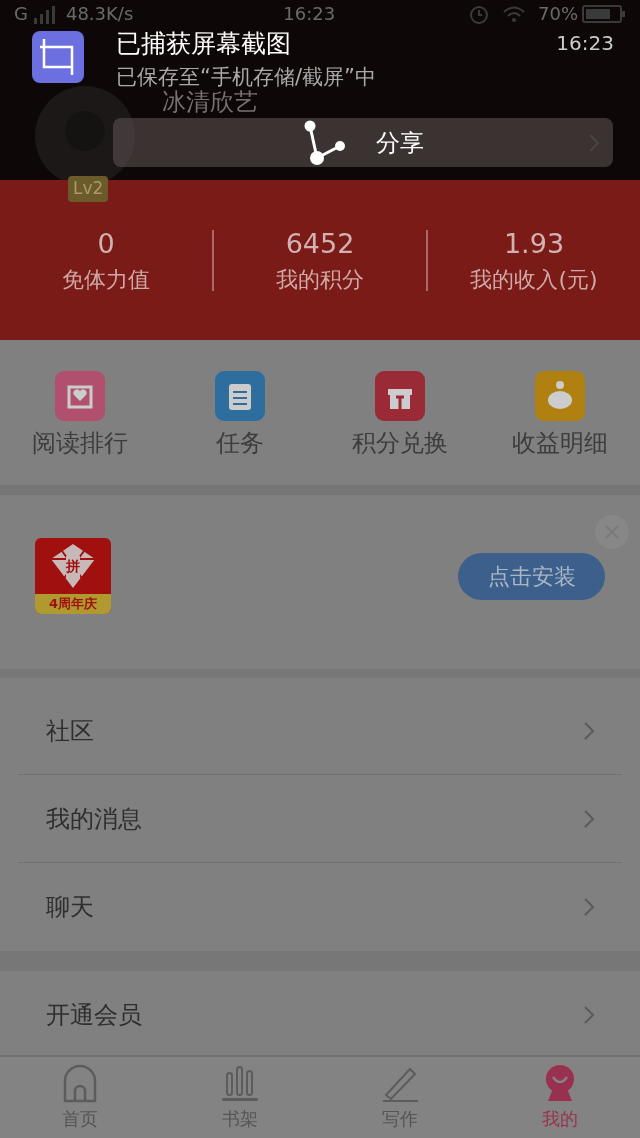 The width and height of the screenshot is (640, 1138). What do you see at coordinates (309, 14) in the screenshot?
I see `clock: 16:23` at bounding box center [309, 14].